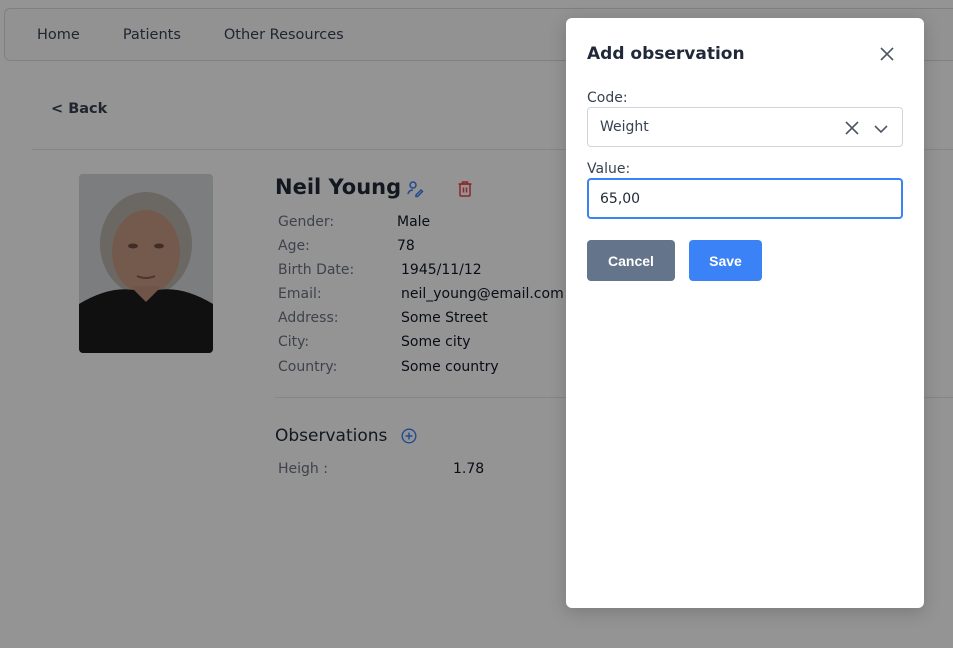 This screenshot has width=953, height=648. What do you see at coordinates (881, 128) in the screenshot?
I see `chevron-down-icon` at bounding box center [881, 128].